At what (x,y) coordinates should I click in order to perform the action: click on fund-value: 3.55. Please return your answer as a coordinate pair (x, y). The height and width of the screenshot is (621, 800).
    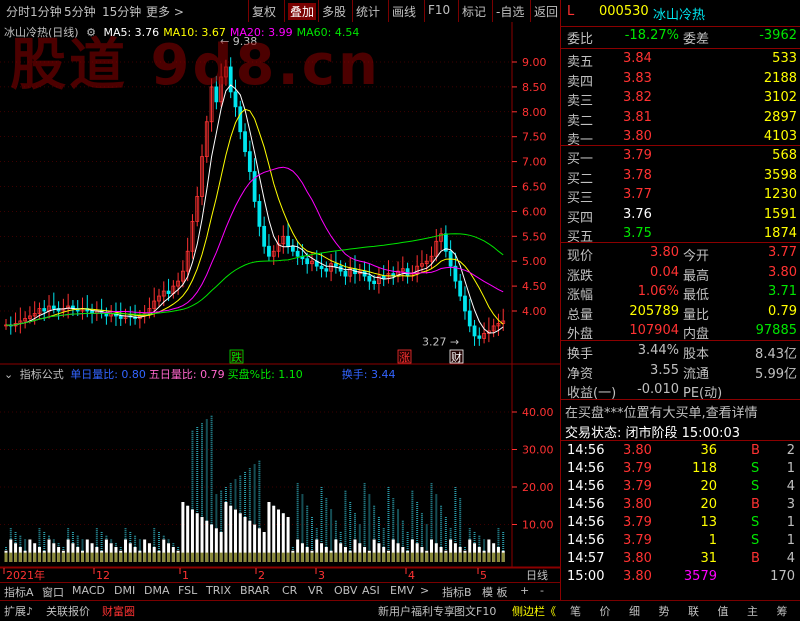
    Looking at the image, I should click on (664, 370).